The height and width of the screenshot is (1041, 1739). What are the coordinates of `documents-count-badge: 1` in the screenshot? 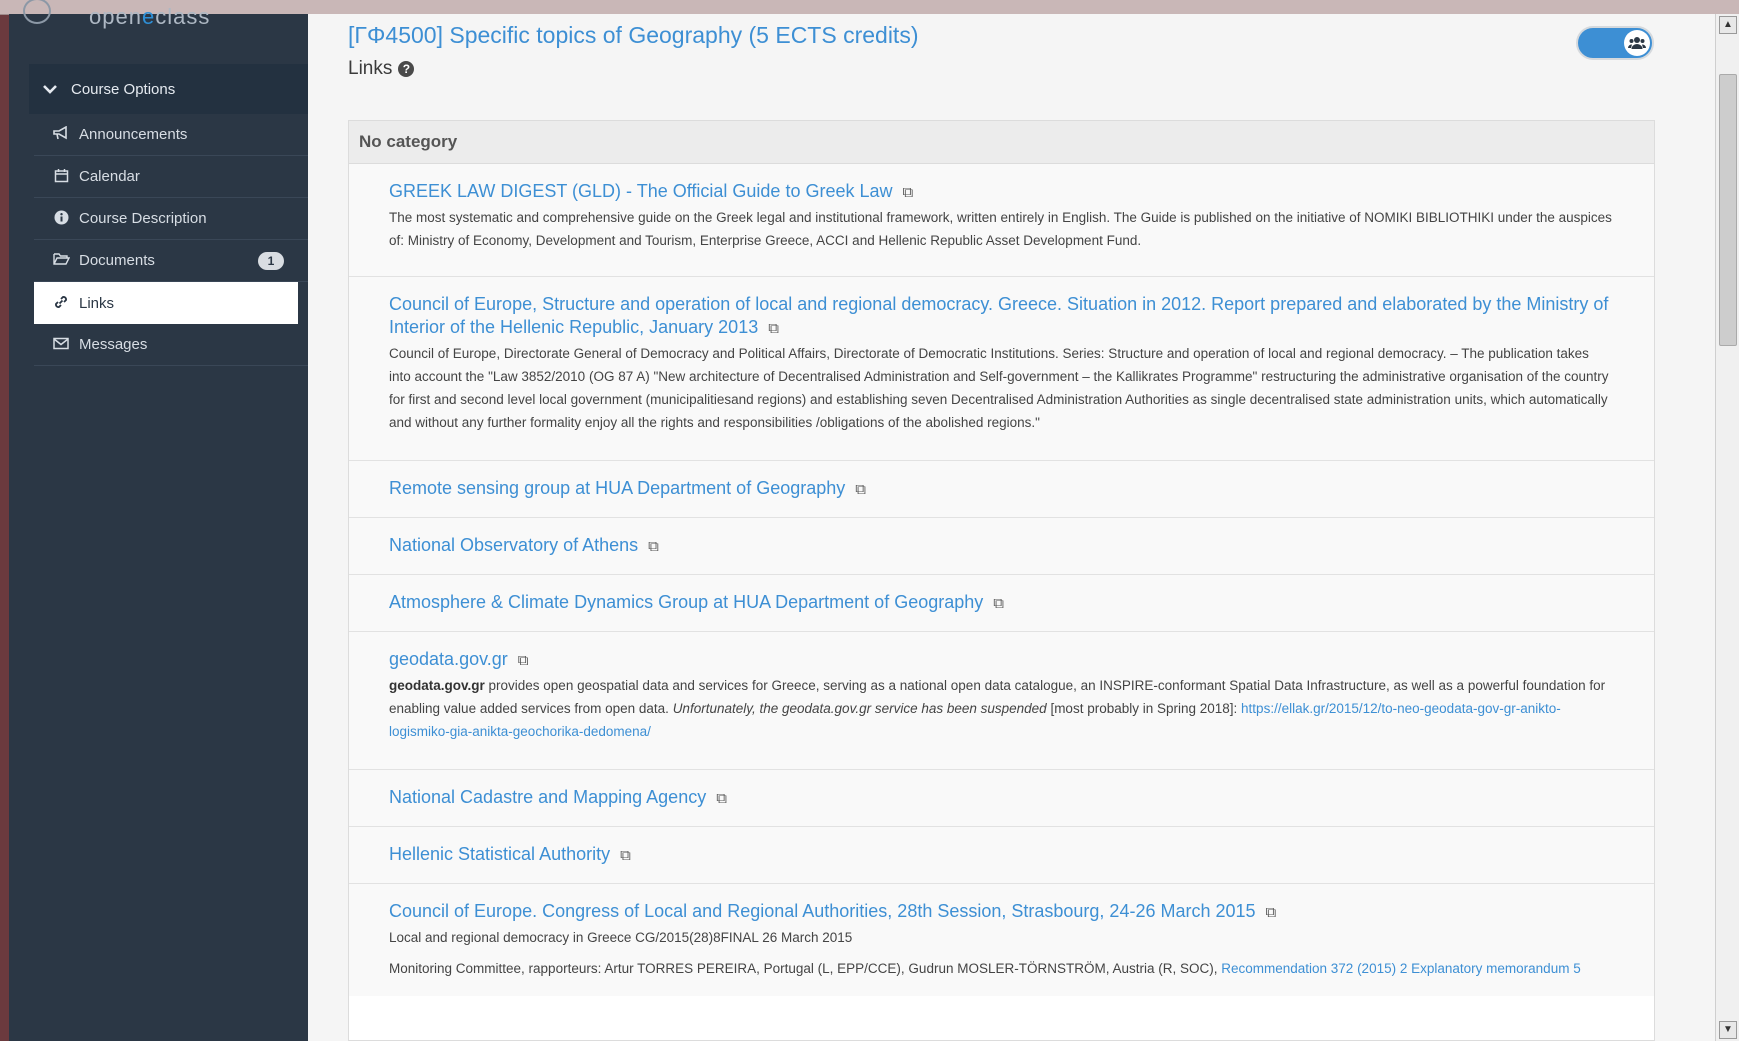 It's located at (271, 261).